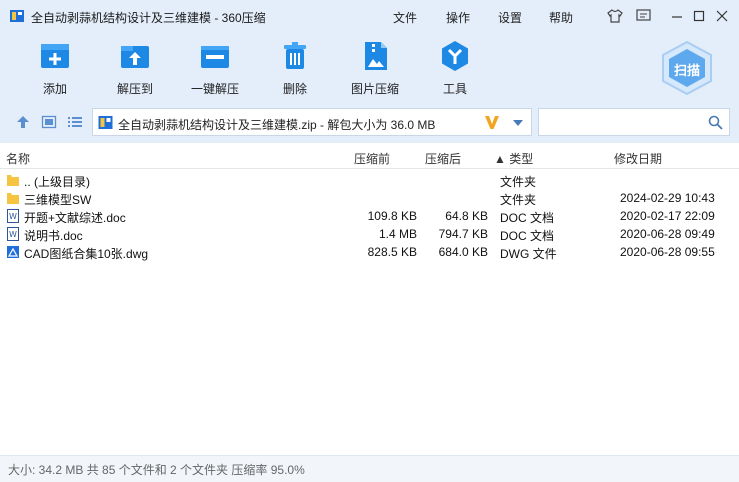  I want to click on maximize-button, so click(699, 16).